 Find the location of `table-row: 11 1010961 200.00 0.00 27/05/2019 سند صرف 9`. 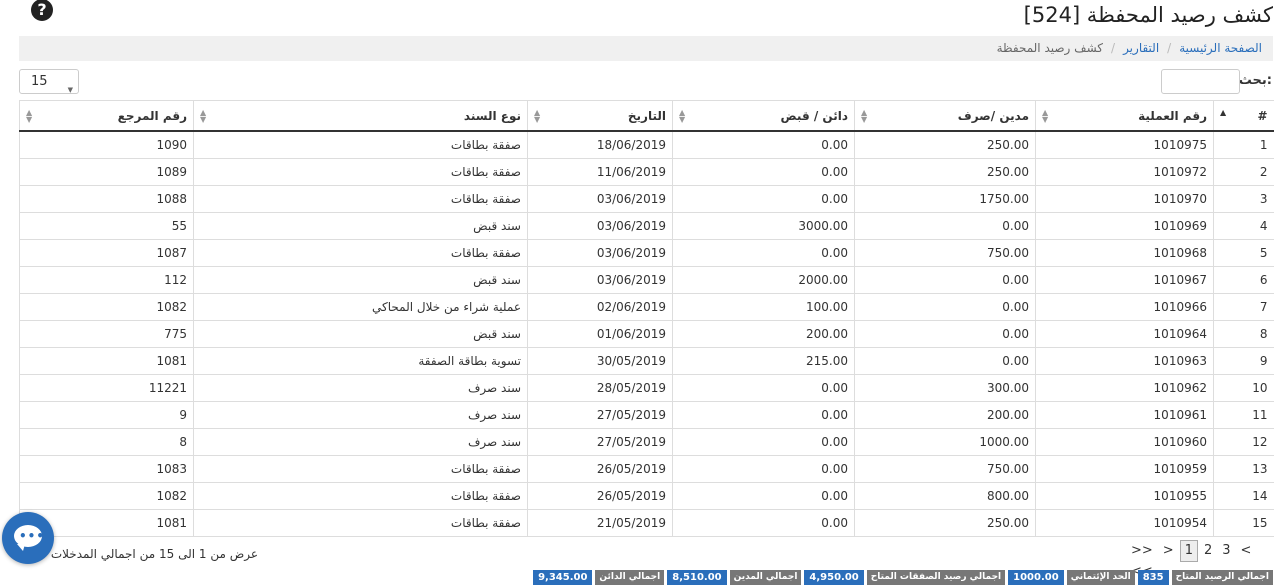

table-row: 11 1010961 200.00 0.00 27/05/2019 سند صرف 9 is located at coordinates (646, 415).